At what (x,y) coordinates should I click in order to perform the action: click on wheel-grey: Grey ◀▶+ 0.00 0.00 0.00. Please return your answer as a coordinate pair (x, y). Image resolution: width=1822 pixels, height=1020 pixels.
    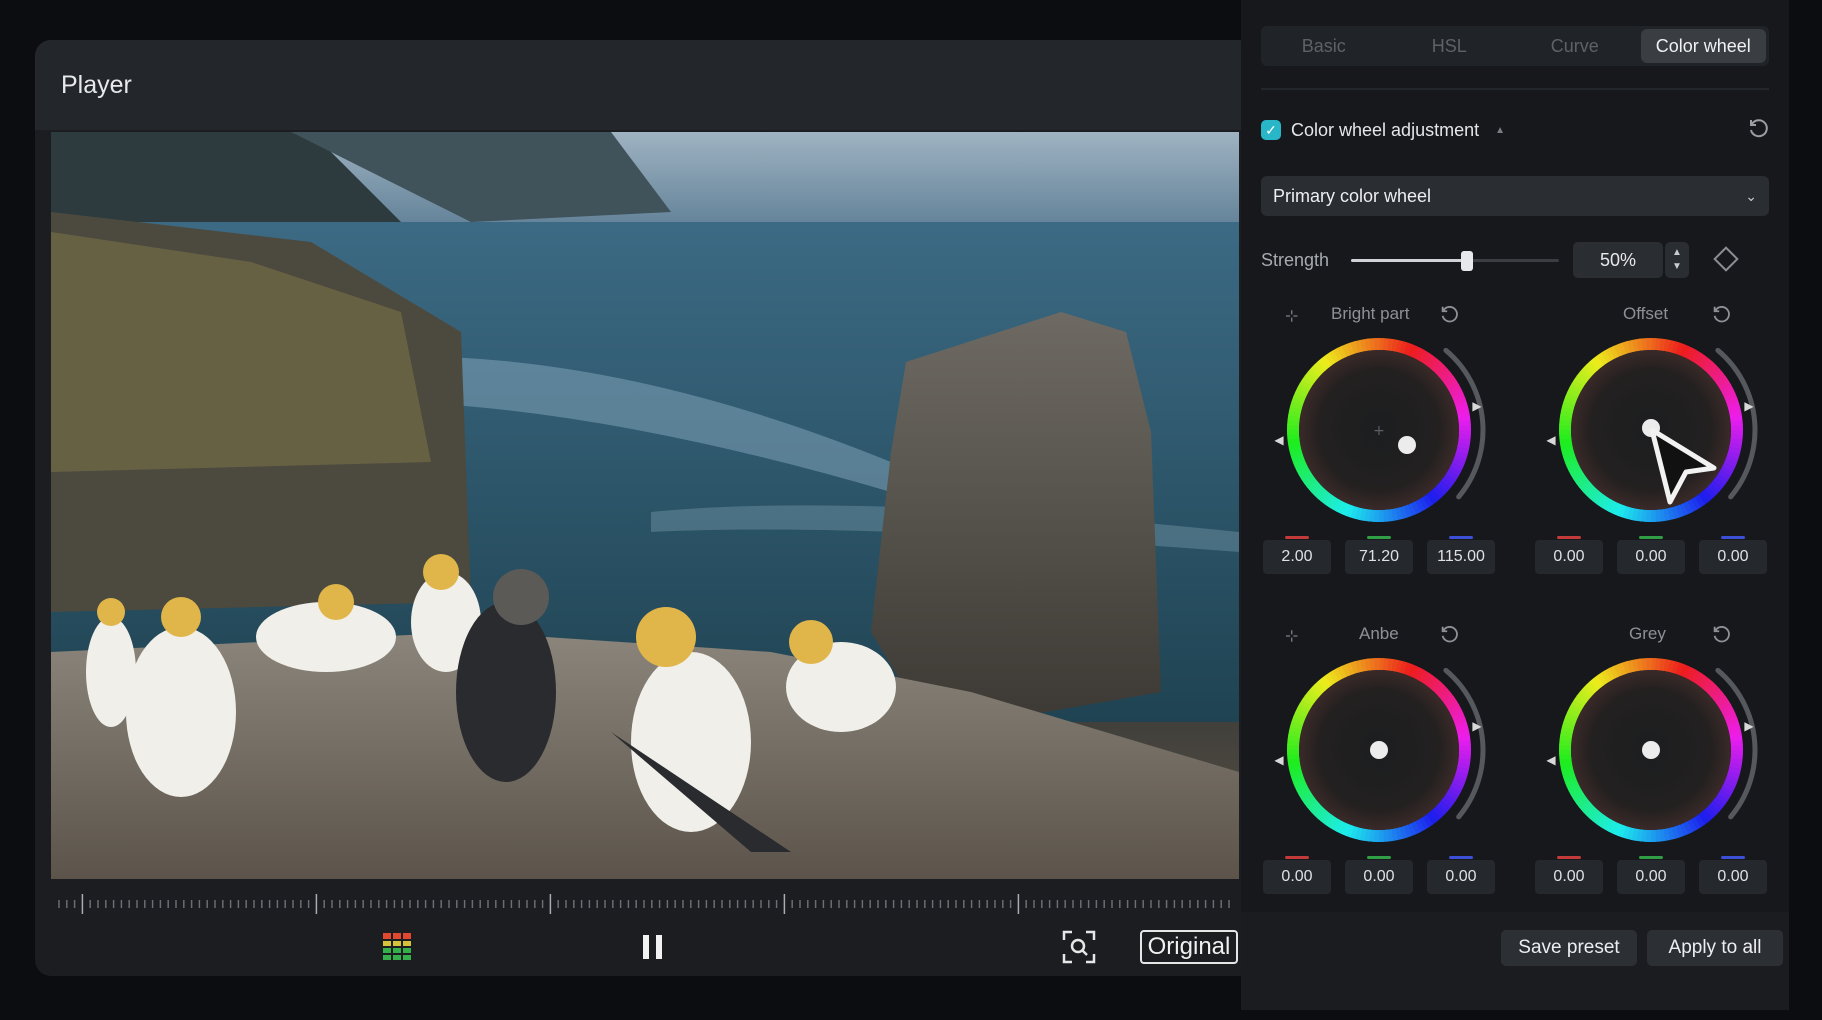
    Looking at the image, I should click on (1651, 757).